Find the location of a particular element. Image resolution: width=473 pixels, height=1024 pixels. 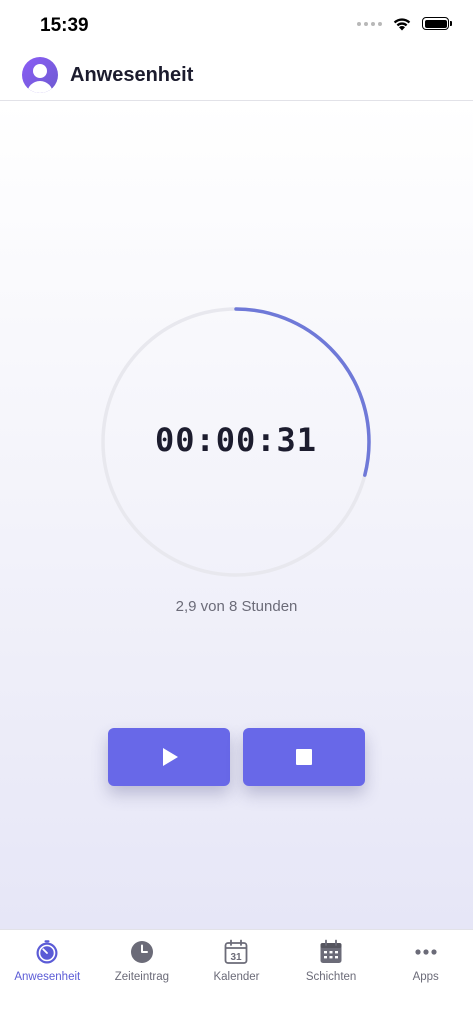

stop-icon is located at coordinates (304, 757).